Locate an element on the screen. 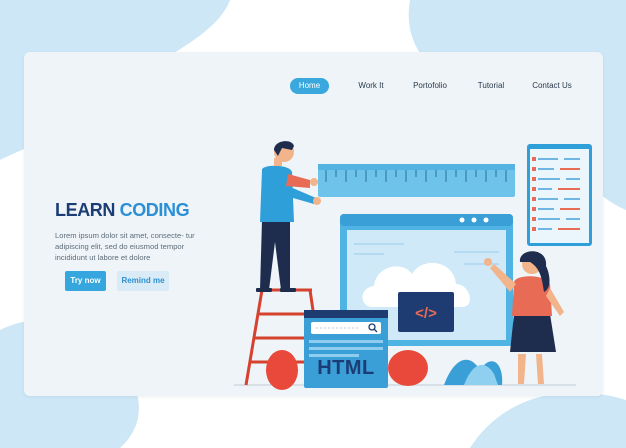 The width and height of the screenshot is (626, 448). man-figure is located at coordinates (288, 216).